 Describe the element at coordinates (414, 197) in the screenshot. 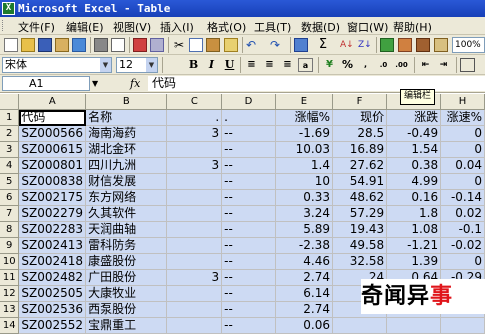

I see `cell-g: 0.16` at that location.